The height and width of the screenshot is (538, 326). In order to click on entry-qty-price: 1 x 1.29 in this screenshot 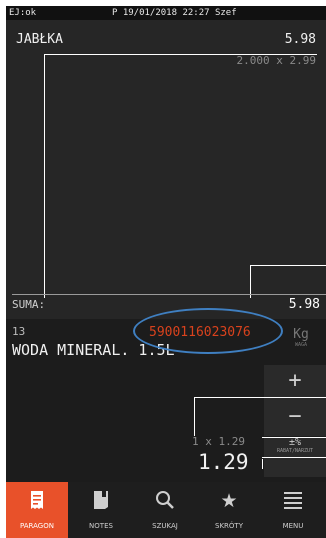, I will do `click(218, 441)`.